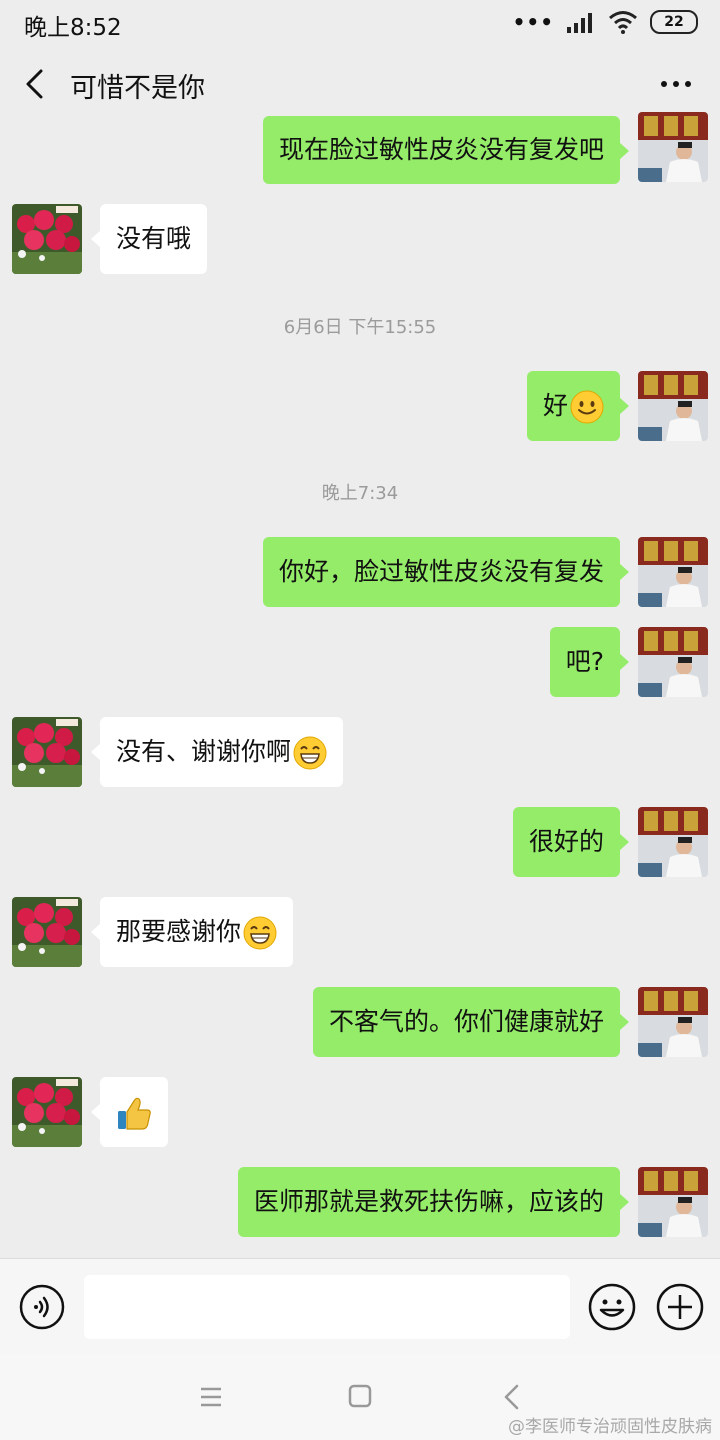 This screenshot has width=720, height=1440. I want to click on home-icon, so click(360, 1396).